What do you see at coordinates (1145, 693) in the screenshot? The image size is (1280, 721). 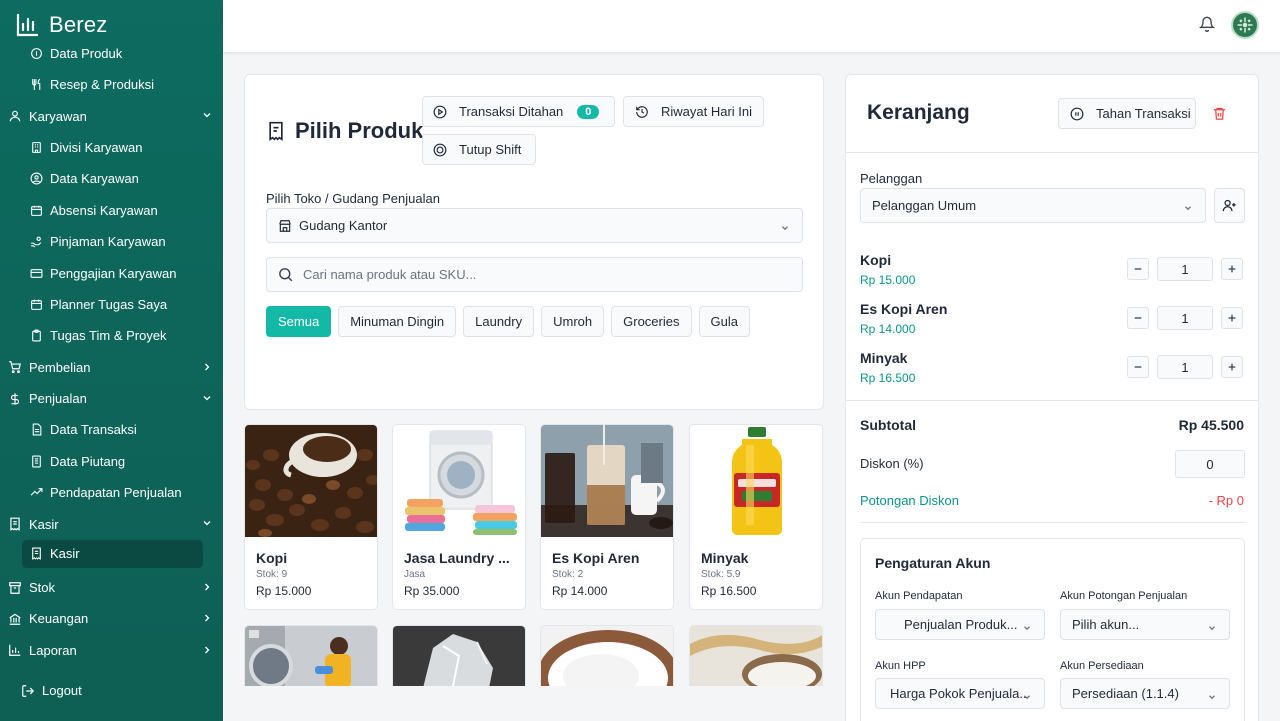 I see `inventory-account-select: Persediaan (1.1.4)` at bounding box center [1145, 693].